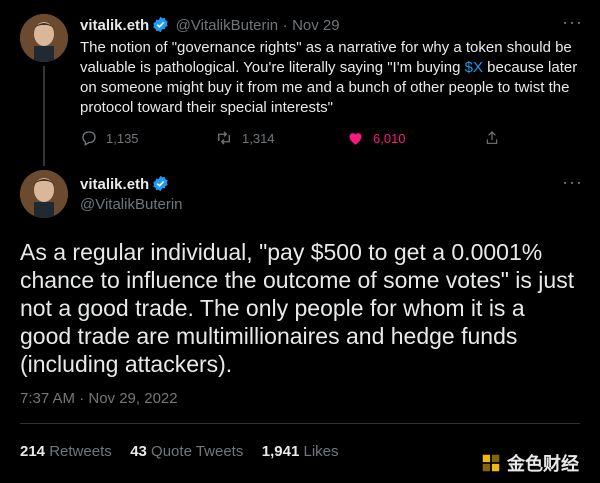 The height and width of the screenshot is (483, 600). I want to click on watermark: 金色财经, so click(529, 463).